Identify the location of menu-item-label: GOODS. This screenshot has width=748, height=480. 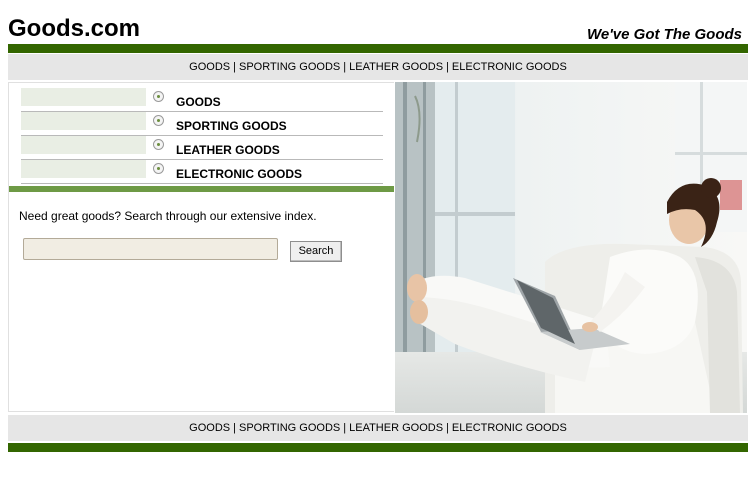
(198, 102).